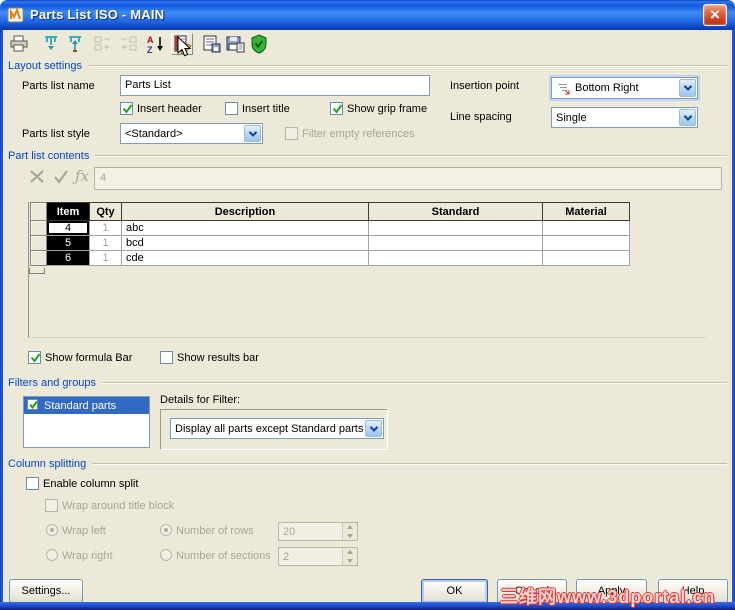 The width and height of the screenshot is (735, 610). Describe the element at coordinates (318, 531) in the screenshot. I see `number-of-rows-spinner: 20` at that location.